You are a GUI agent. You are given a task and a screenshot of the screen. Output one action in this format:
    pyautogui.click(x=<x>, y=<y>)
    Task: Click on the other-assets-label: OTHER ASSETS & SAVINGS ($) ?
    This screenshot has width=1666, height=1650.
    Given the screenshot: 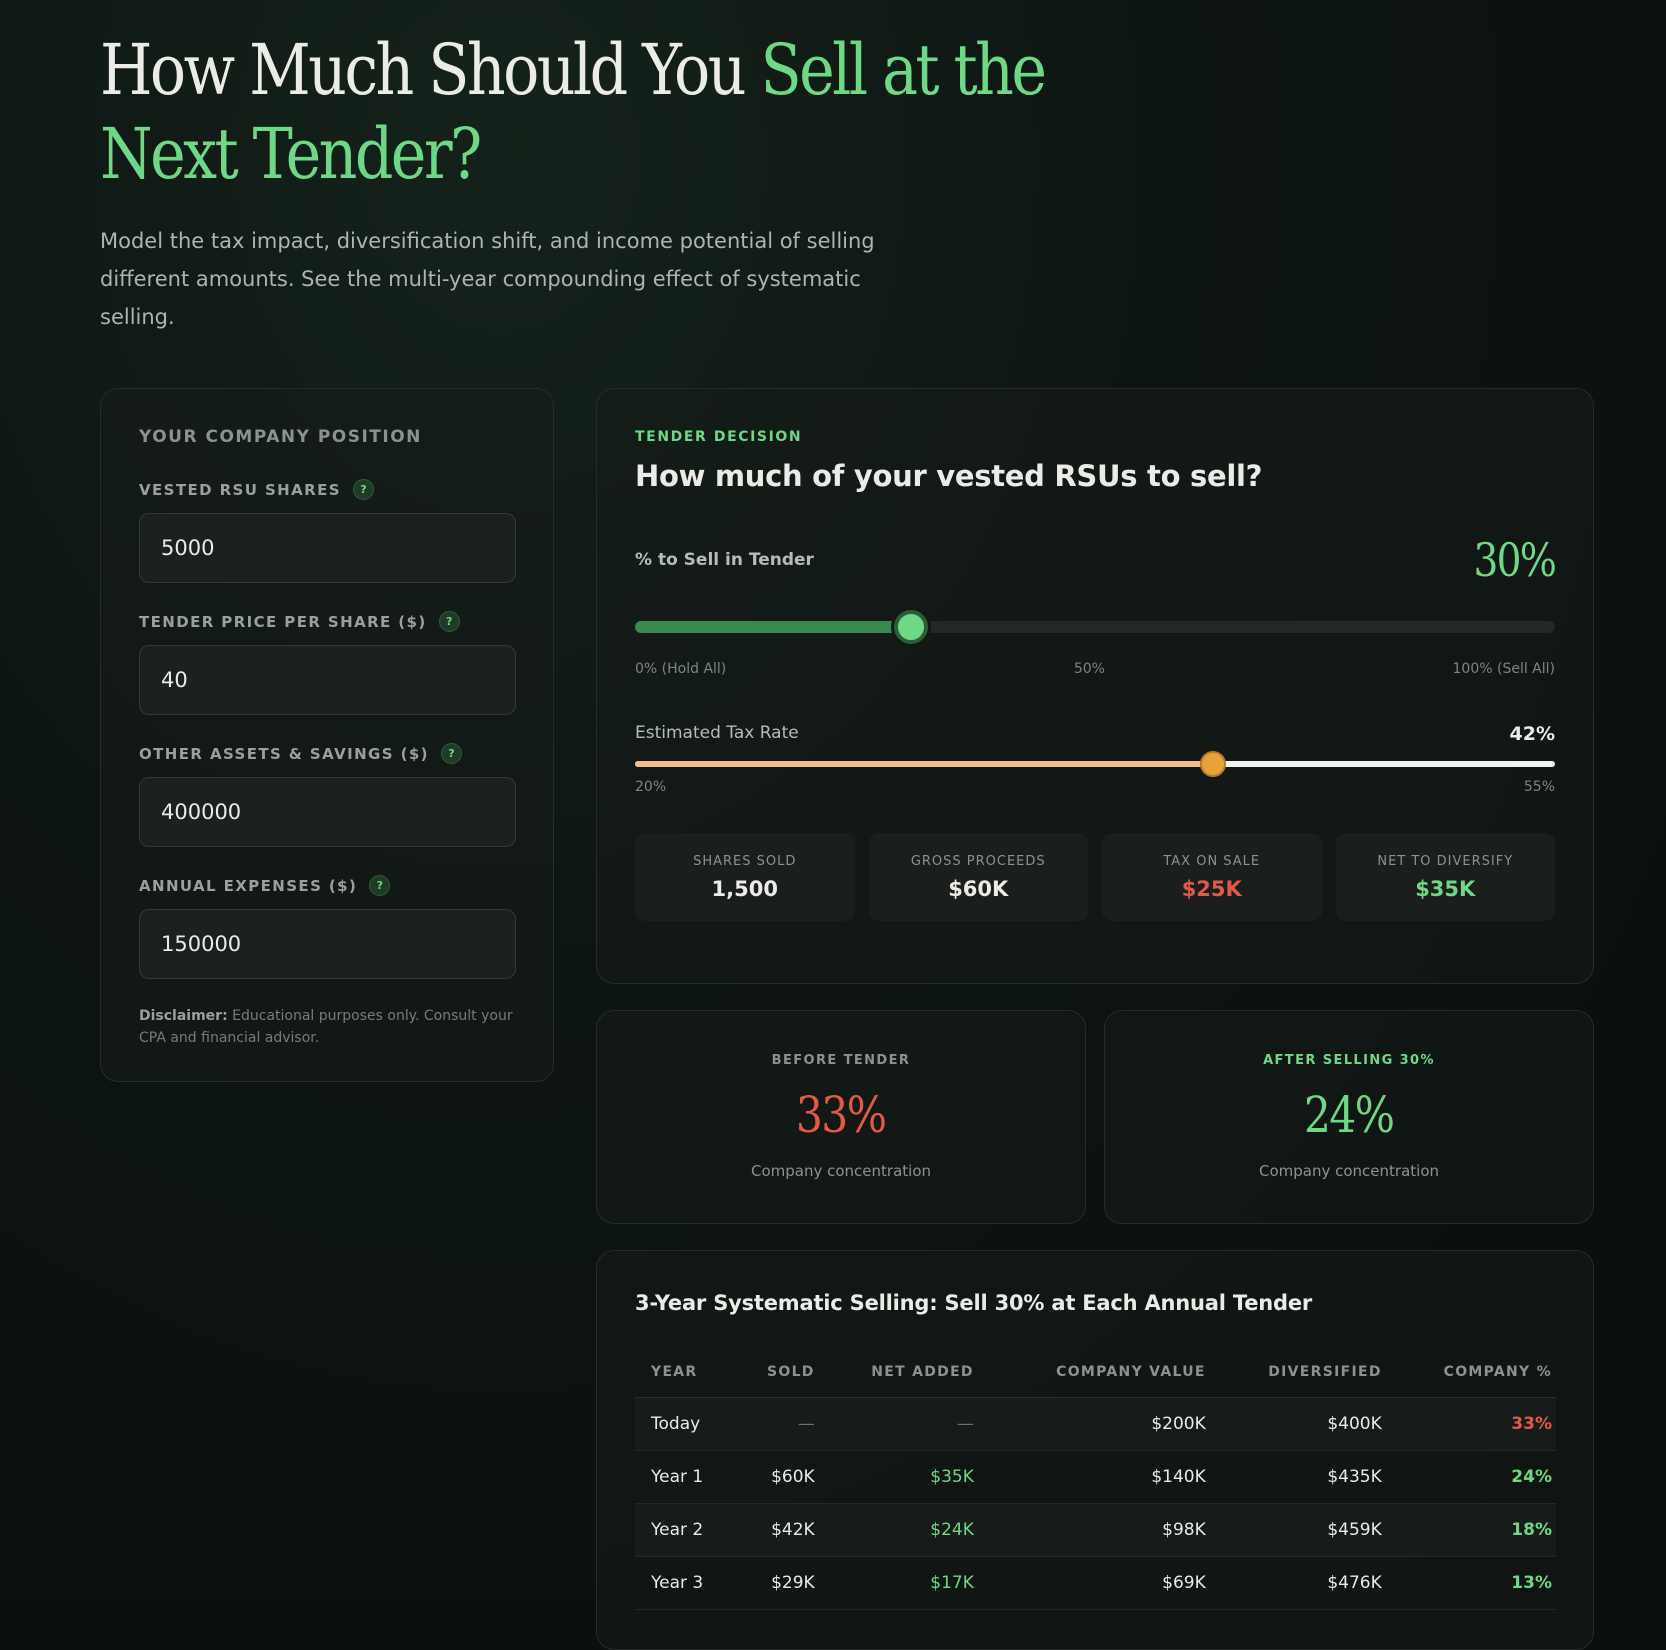 What is the action you would take?
    pyautogui.click(x=327, y=753)
    